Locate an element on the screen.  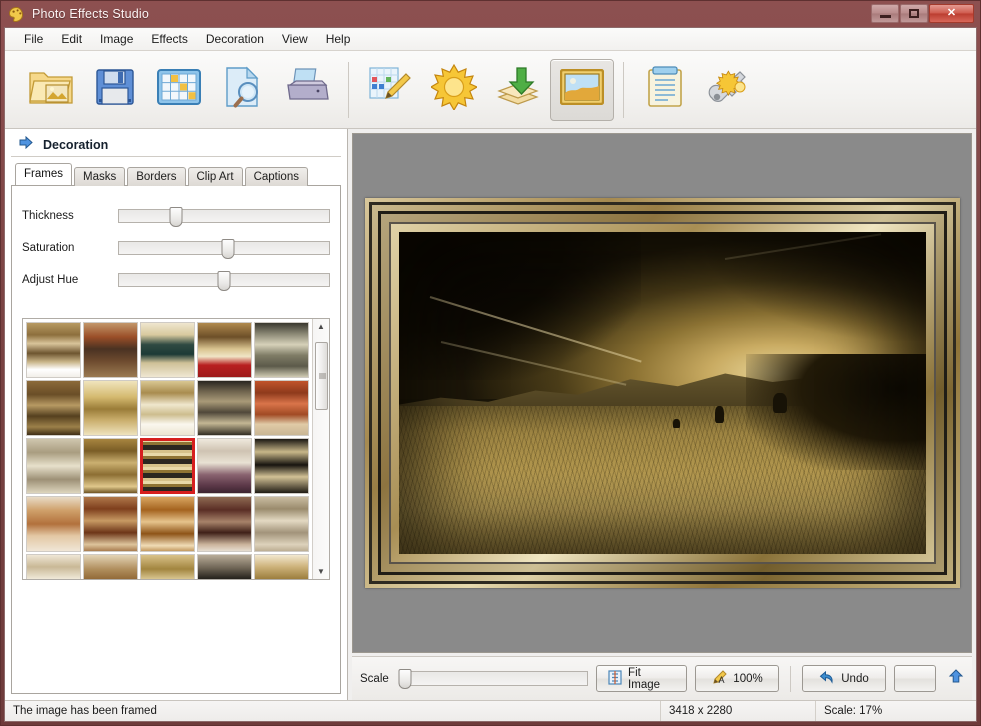
hue-slider is located at coordinates (224, 281).